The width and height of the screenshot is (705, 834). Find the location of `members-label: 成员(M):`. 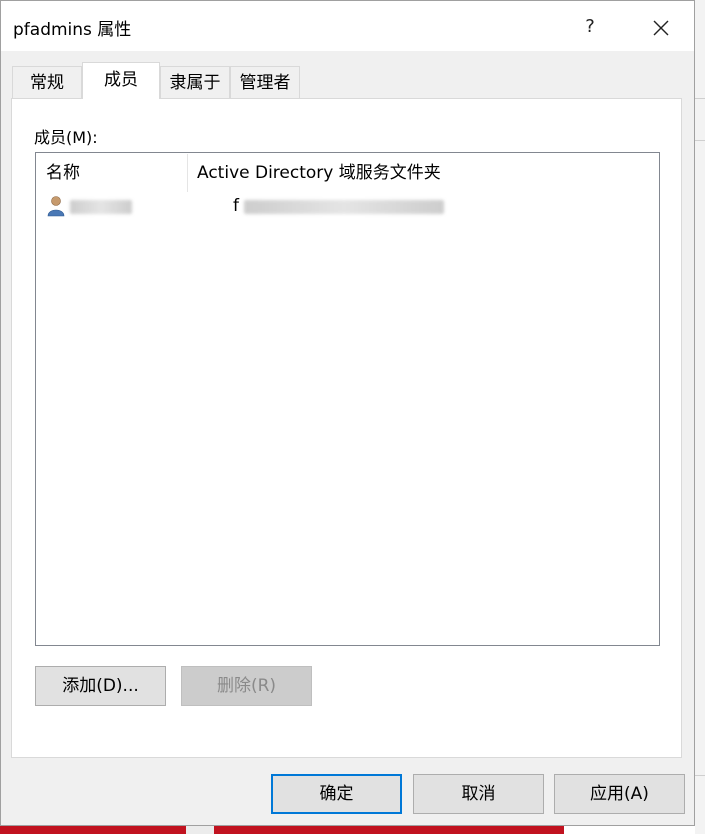

members-label: 成员(M): is located at coordinates (66, 137).